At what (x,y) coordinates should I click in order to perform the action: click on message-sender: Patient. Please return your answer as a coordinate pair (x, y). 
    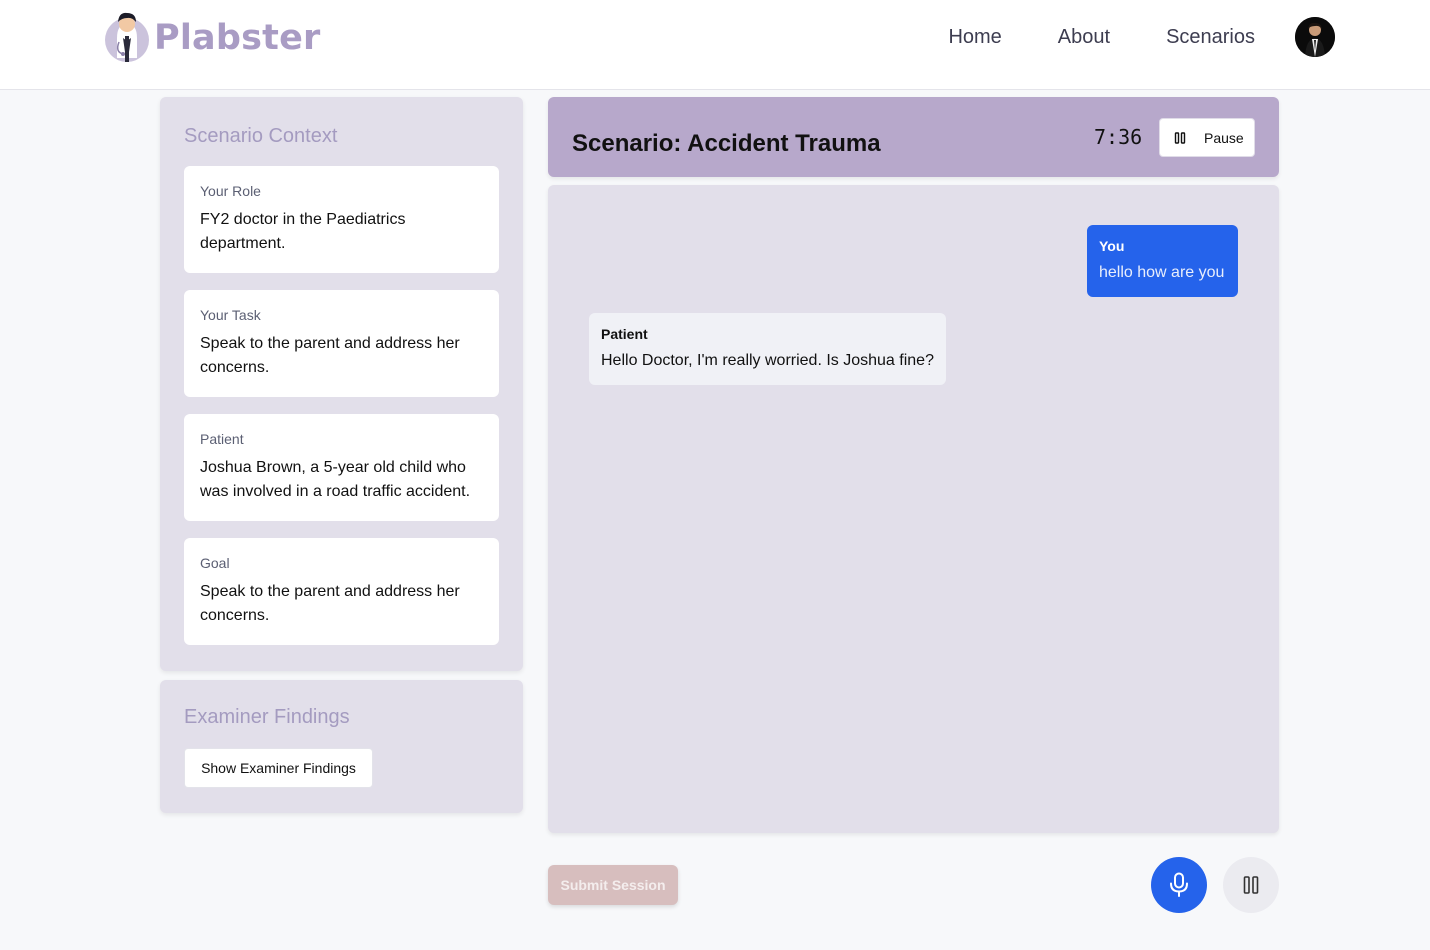
    Looking at the image, I should click on (624, 334).